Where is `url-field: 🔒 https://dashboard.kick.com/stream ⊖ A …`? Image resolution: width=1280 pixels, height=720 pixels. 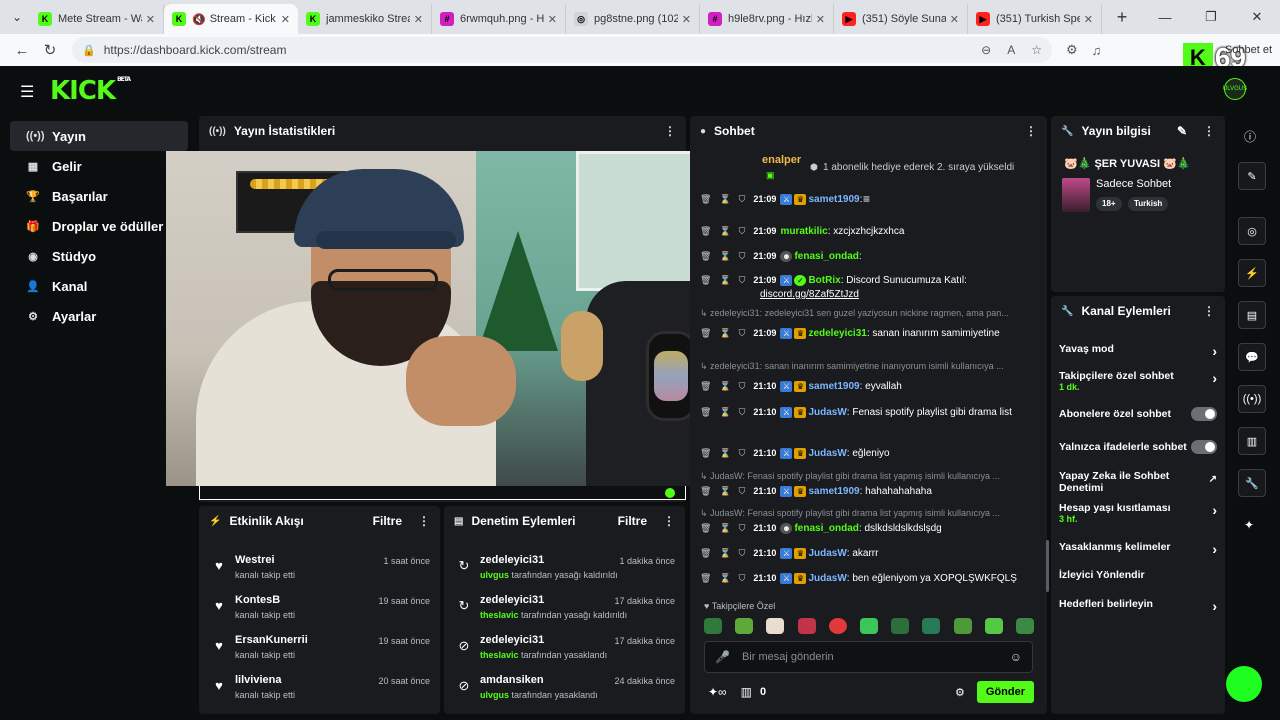 url-field: 🔒 https://dashboard.kick.com/stream ⊖ A … is located at coordinates (562, 50).